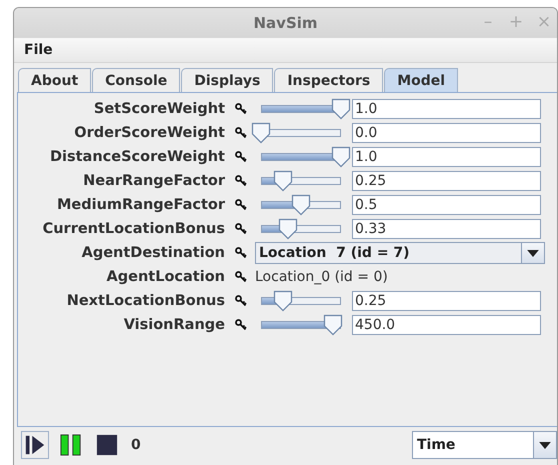  Describe the element at coordinates (227, 80) in the screenshot. I see `tab: Displays` at that location.